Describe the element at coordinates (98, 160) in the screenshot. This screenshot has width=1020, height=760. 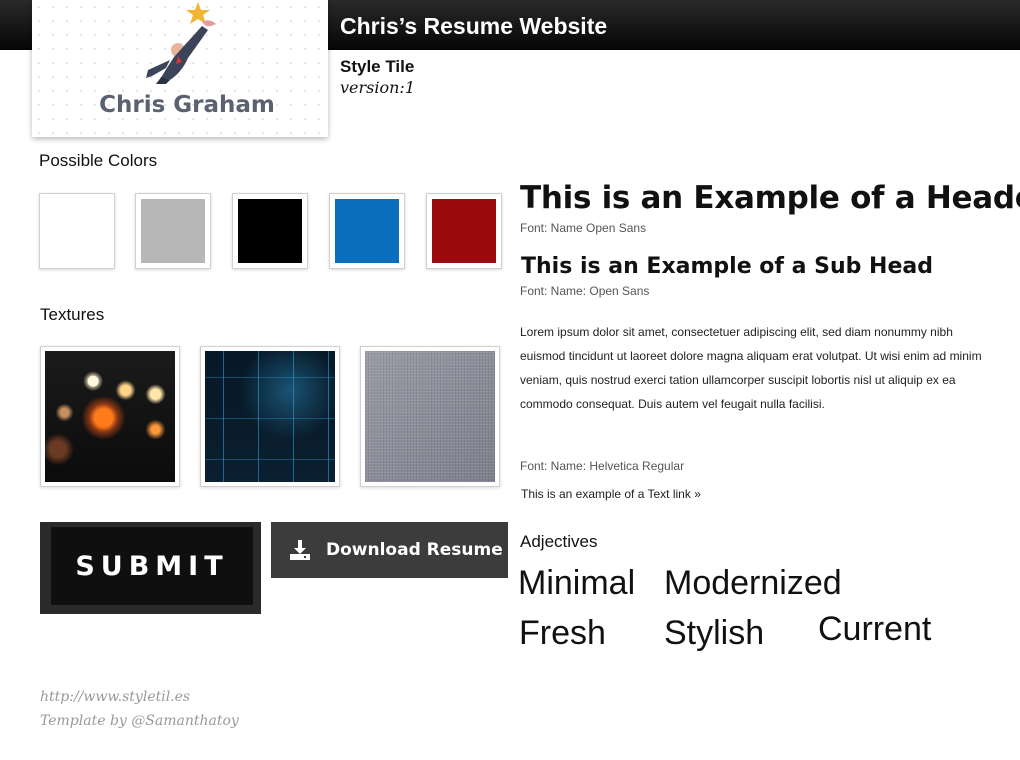
I see `colors-heading: Possible Colors` at that location.